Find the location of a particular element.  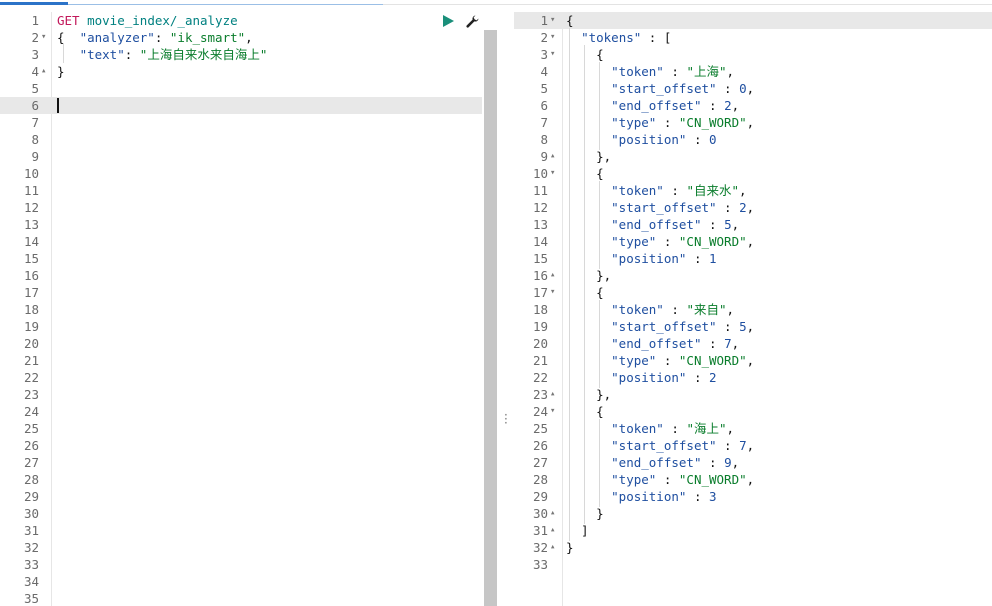

token-text: : is located at coordinates (162, 37).